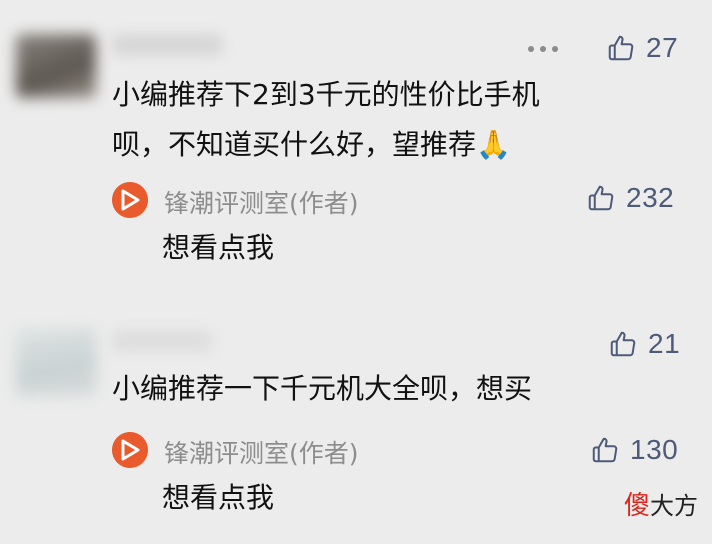 The height and width of the screenshot is (544, 712). I want to click on watermark-text: 傻, so click(636, 506).